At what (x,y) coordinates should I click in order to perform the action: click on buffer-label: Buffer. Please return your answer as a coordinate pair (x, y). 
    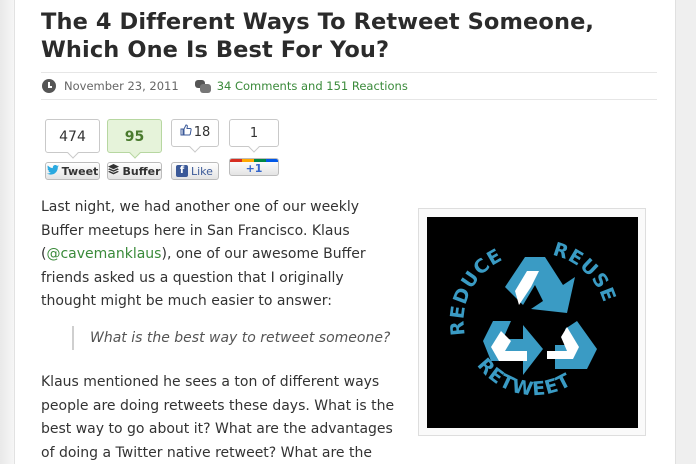
    Looking at the image, I should click on (141, 171).